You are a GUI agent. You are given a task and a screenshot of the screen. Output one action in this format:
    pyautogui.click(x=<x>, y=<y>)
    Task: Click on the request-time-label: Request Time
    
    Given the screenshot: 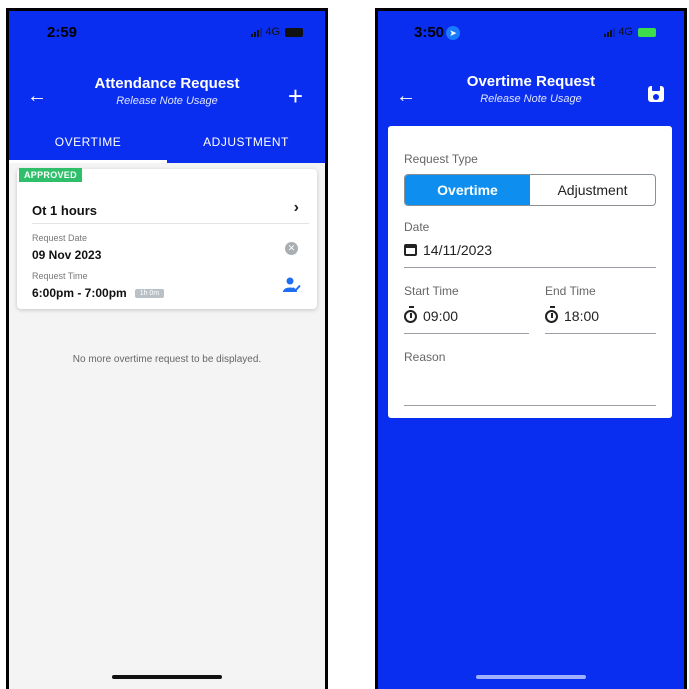 What is the action you would take?
    pyautogui.click(x=60, y=276)
    